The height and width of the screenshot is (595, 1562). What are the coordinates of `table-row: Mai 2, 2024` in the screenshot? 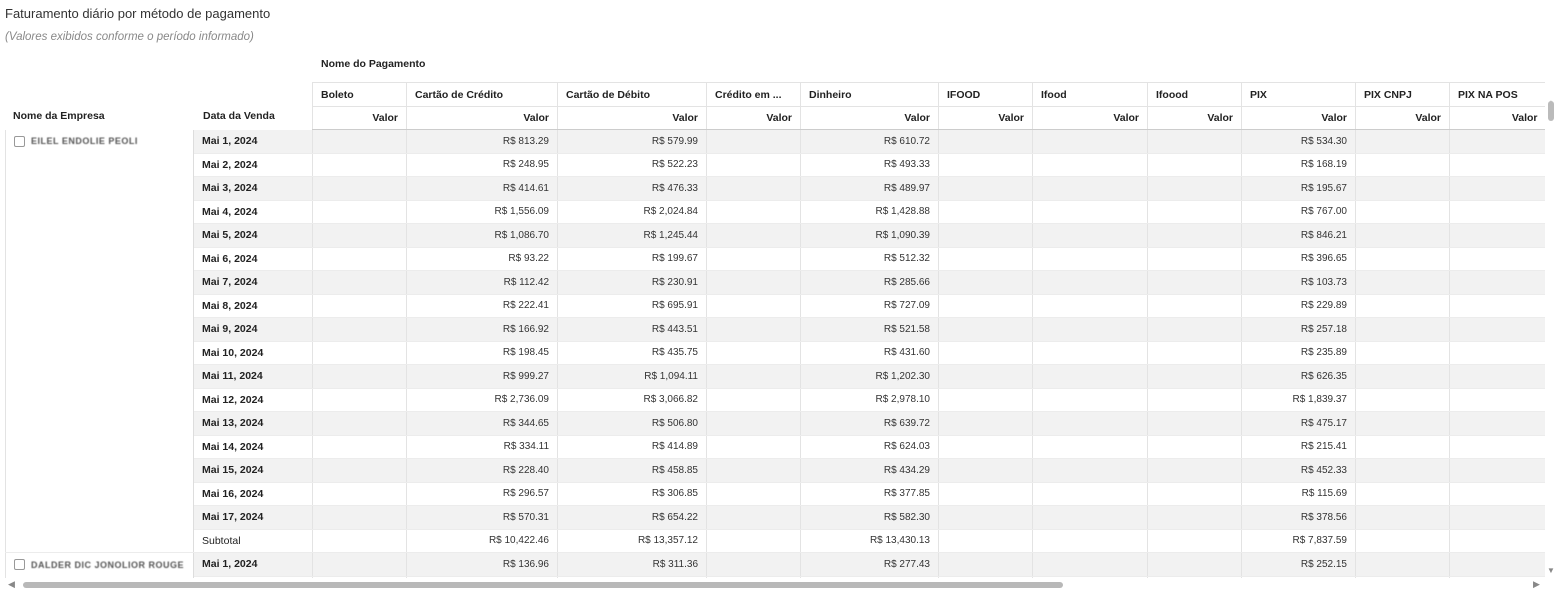 It's located at (775, 577).